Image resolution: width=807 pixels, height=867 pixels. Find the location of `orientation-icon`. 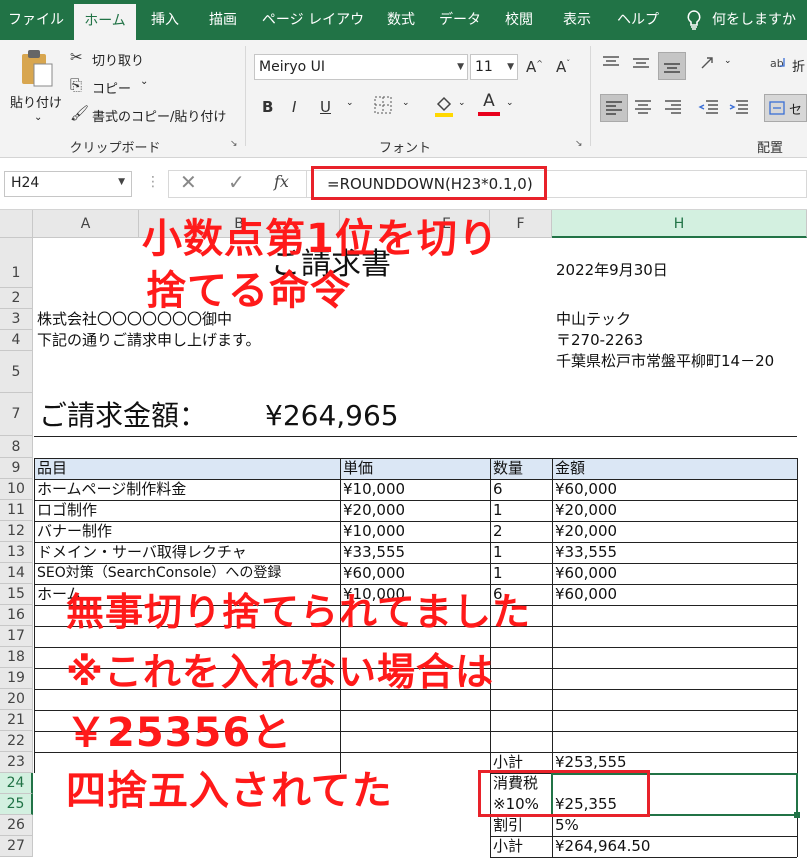

orientation-icon is located at coordinates (709, 65).